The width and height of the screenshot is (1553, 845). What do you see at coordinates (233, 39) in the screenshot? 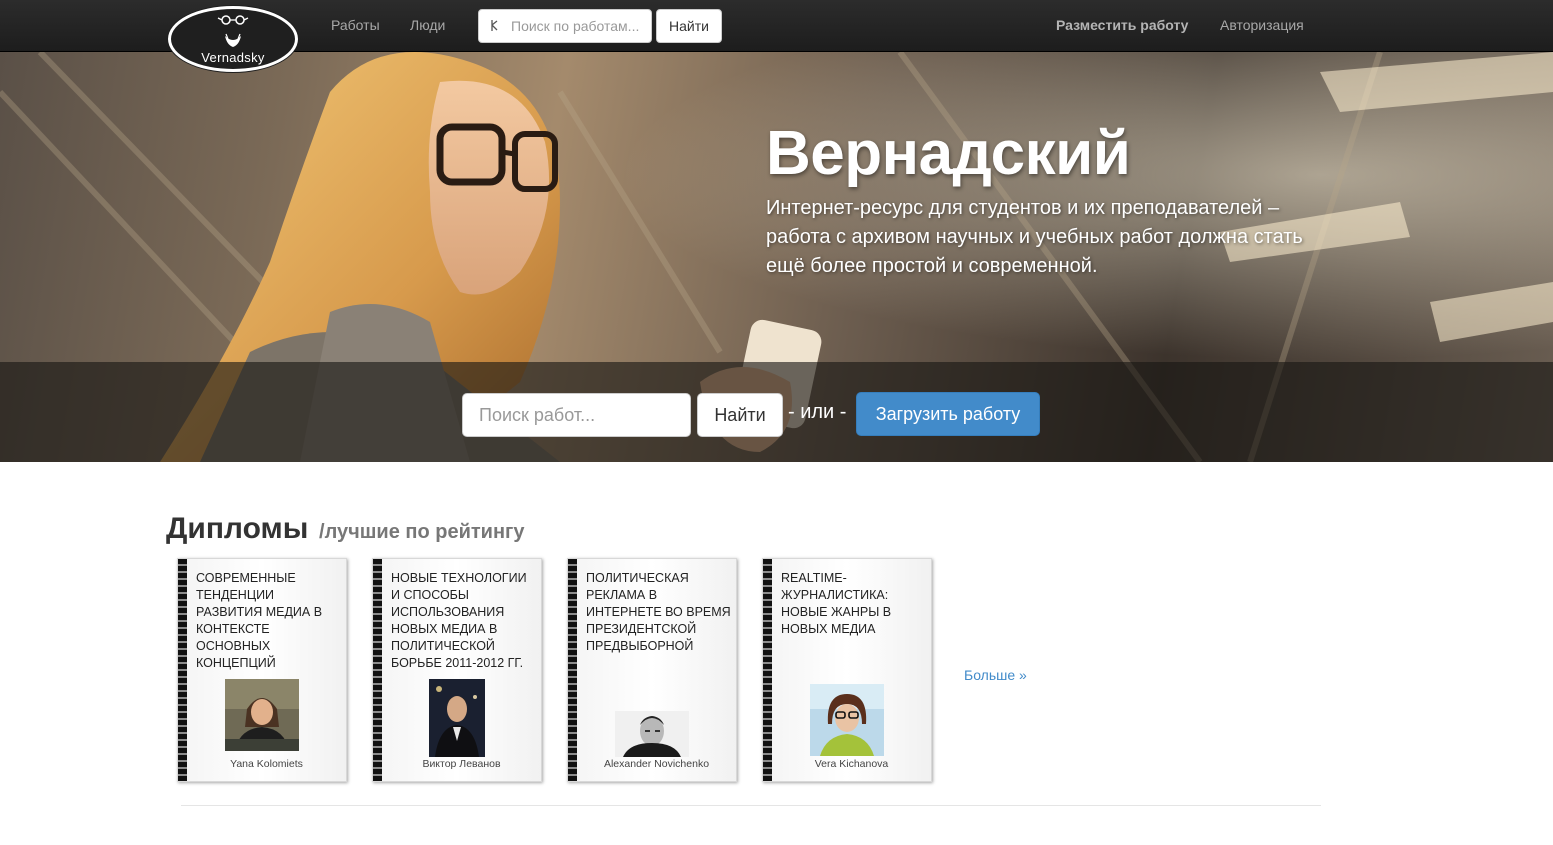
I see `site-logo: Vernadsky` at bounding box center [233, 39].